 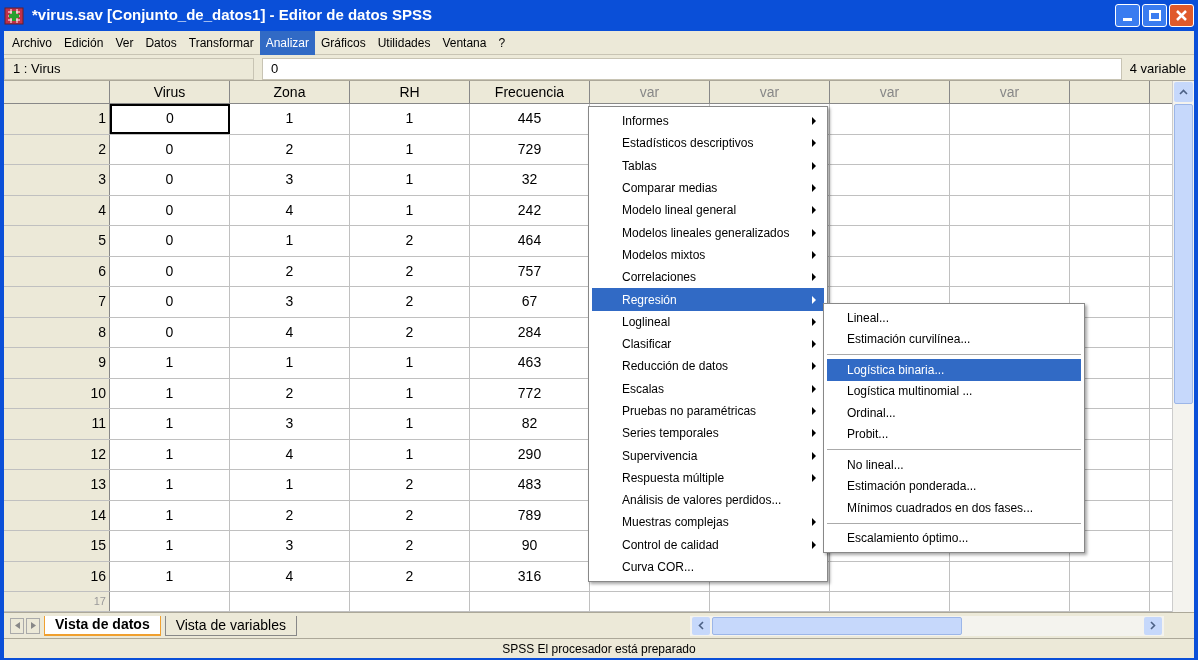 I want to click on menu-item: Respuesta múltiple, so click(x=708, y=478).